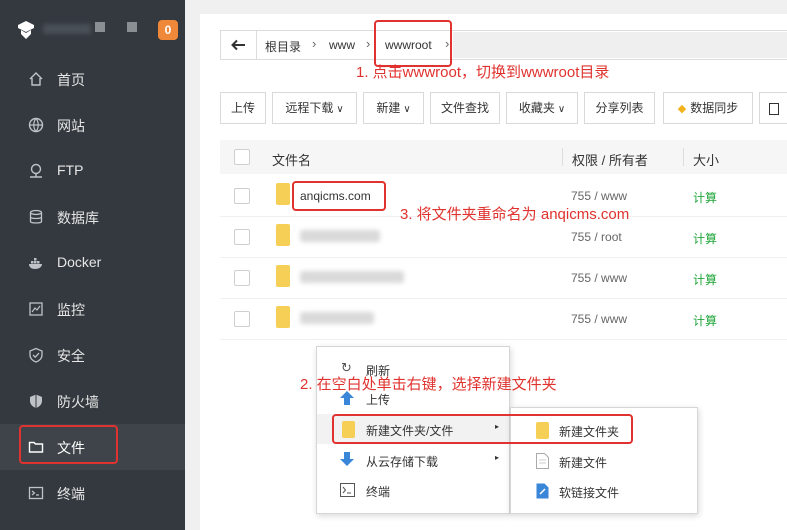 The width and height of the screenshot is (787, 530). What do you see at coordinates (589, 493) in the screenshot?
I see `menu-item-label: 软链接文件` at bounding box center [589, 493].